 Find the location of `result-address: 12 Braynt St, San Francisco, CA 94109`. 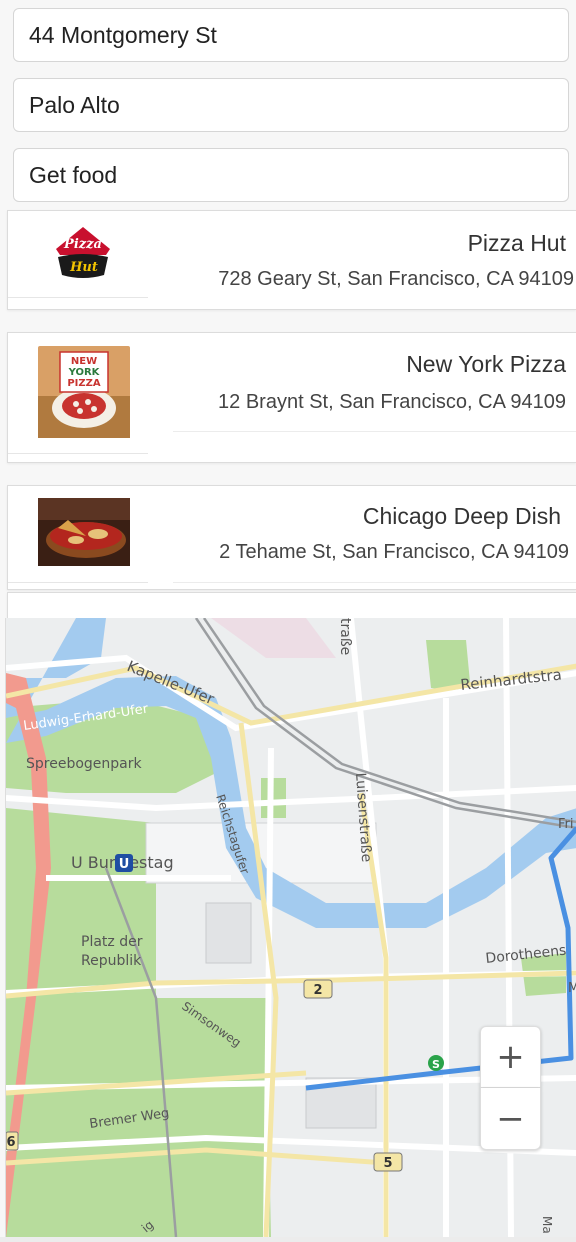

result-address: 12 Braynt St, San Francisco, CA 94109 is located at coordinates (392, 402).